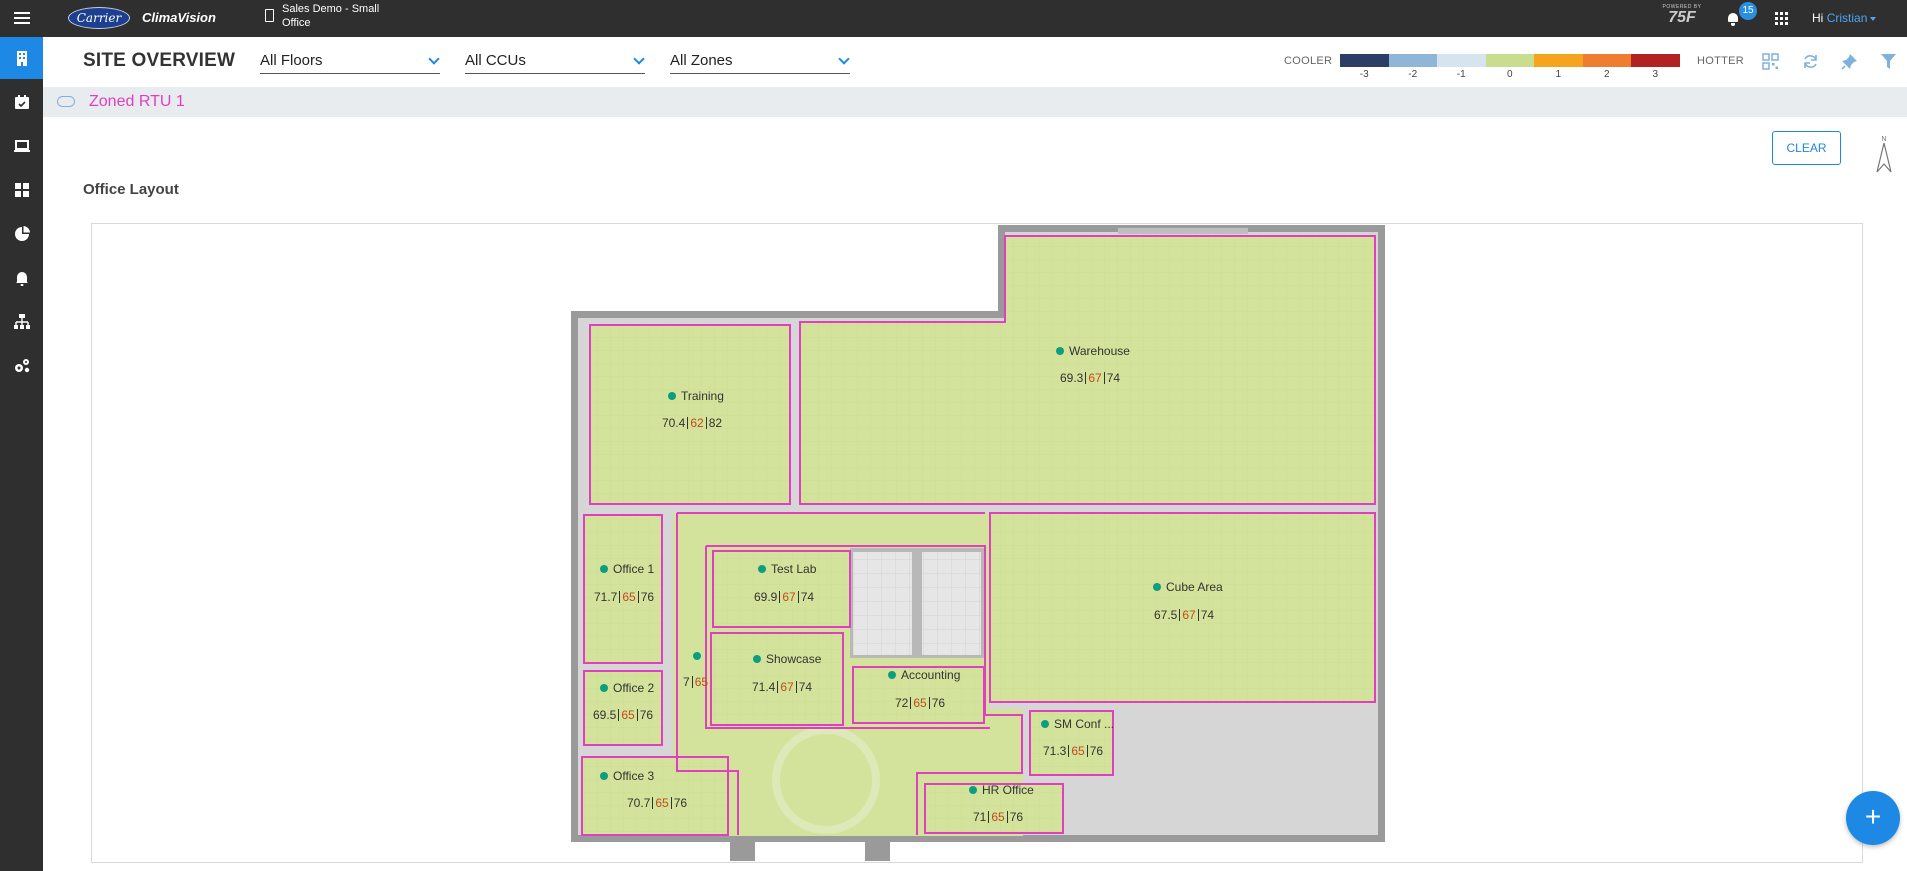  I want to click on current-temp: 70.7, so click(639, 803).